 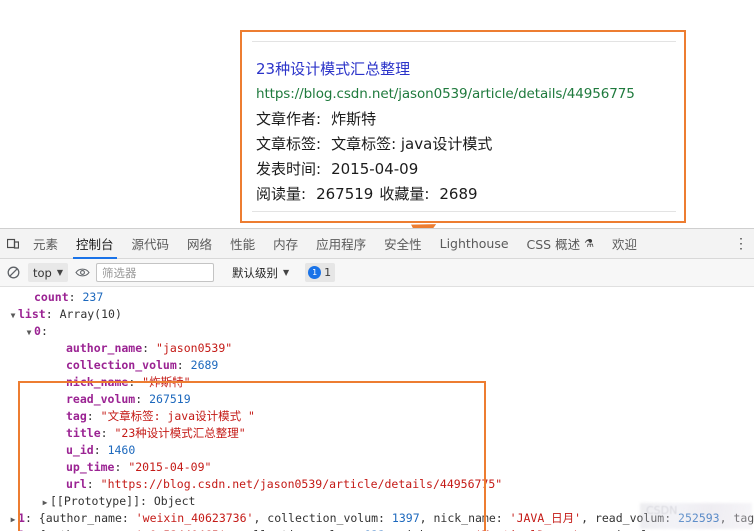 What do you see at coordinates (83, 433) in the screenshot?
I see `console-token: title` at bounding box center [83, 433].